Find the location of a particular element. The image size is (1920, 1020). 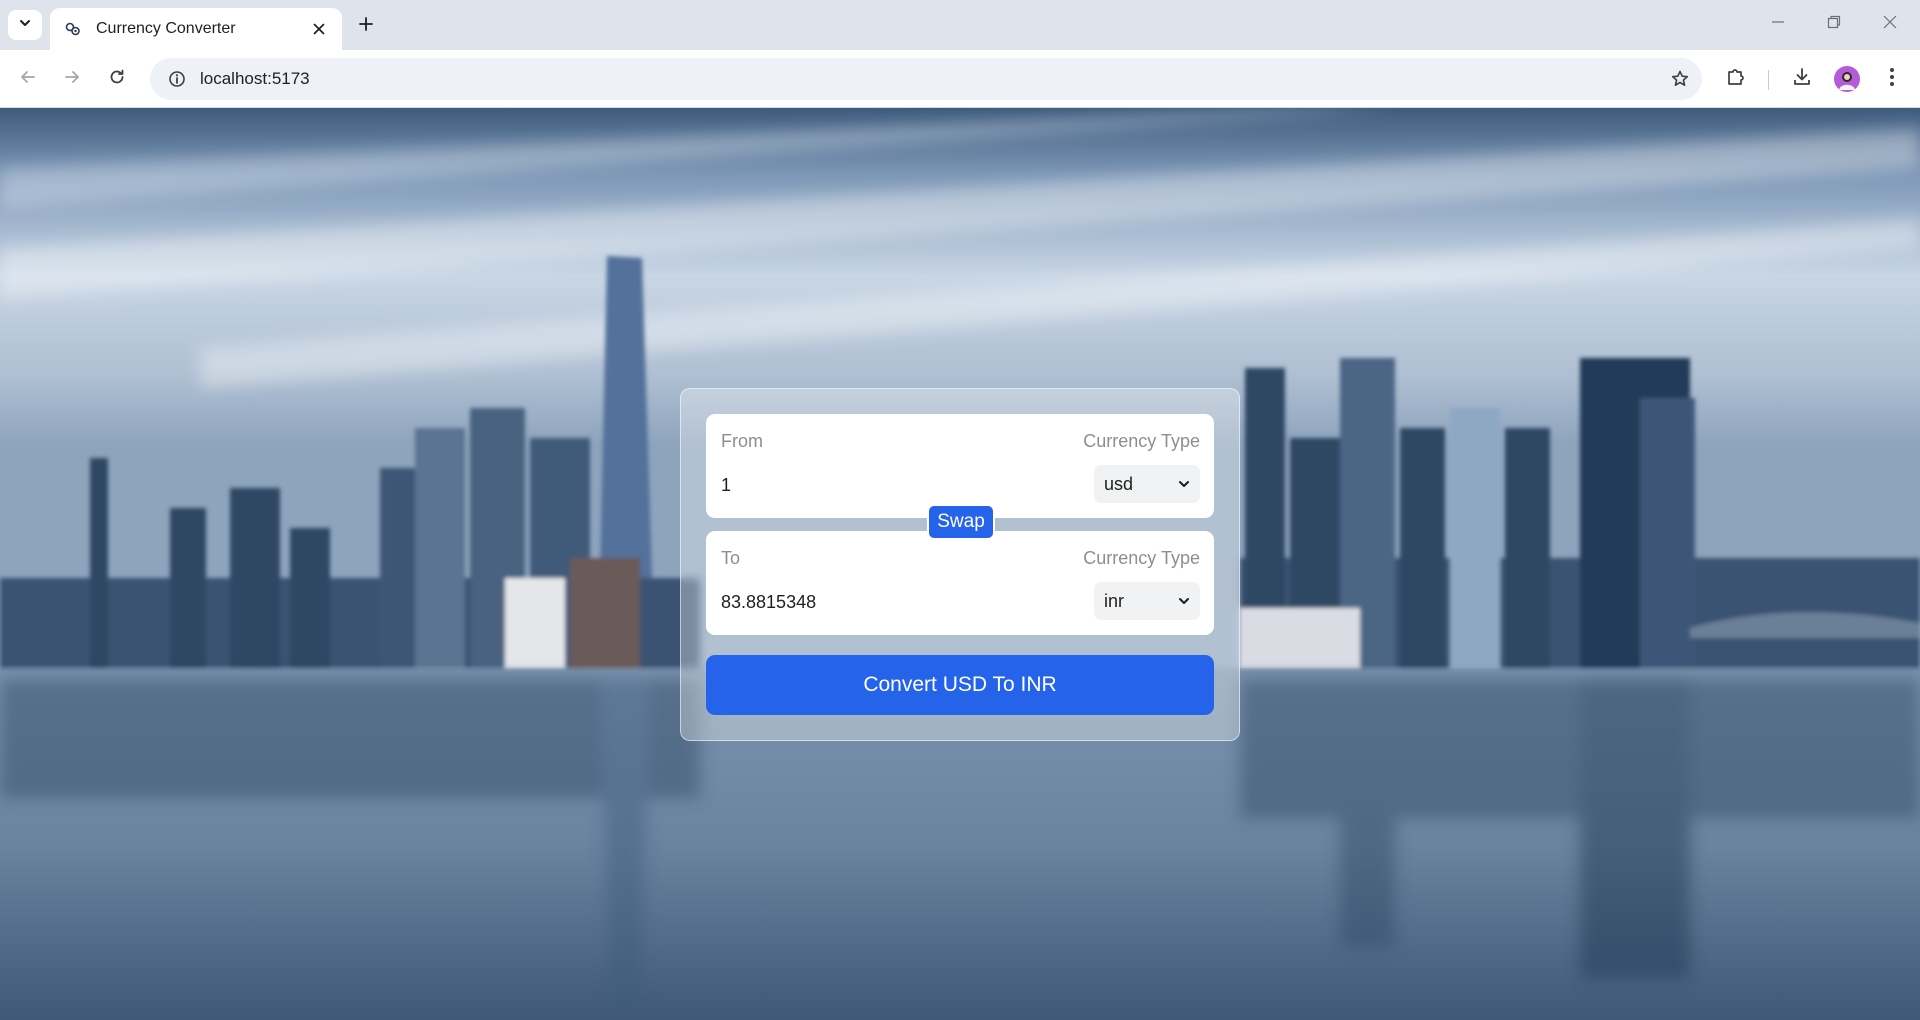

favicon-icon is located at coordinates (73, 29).